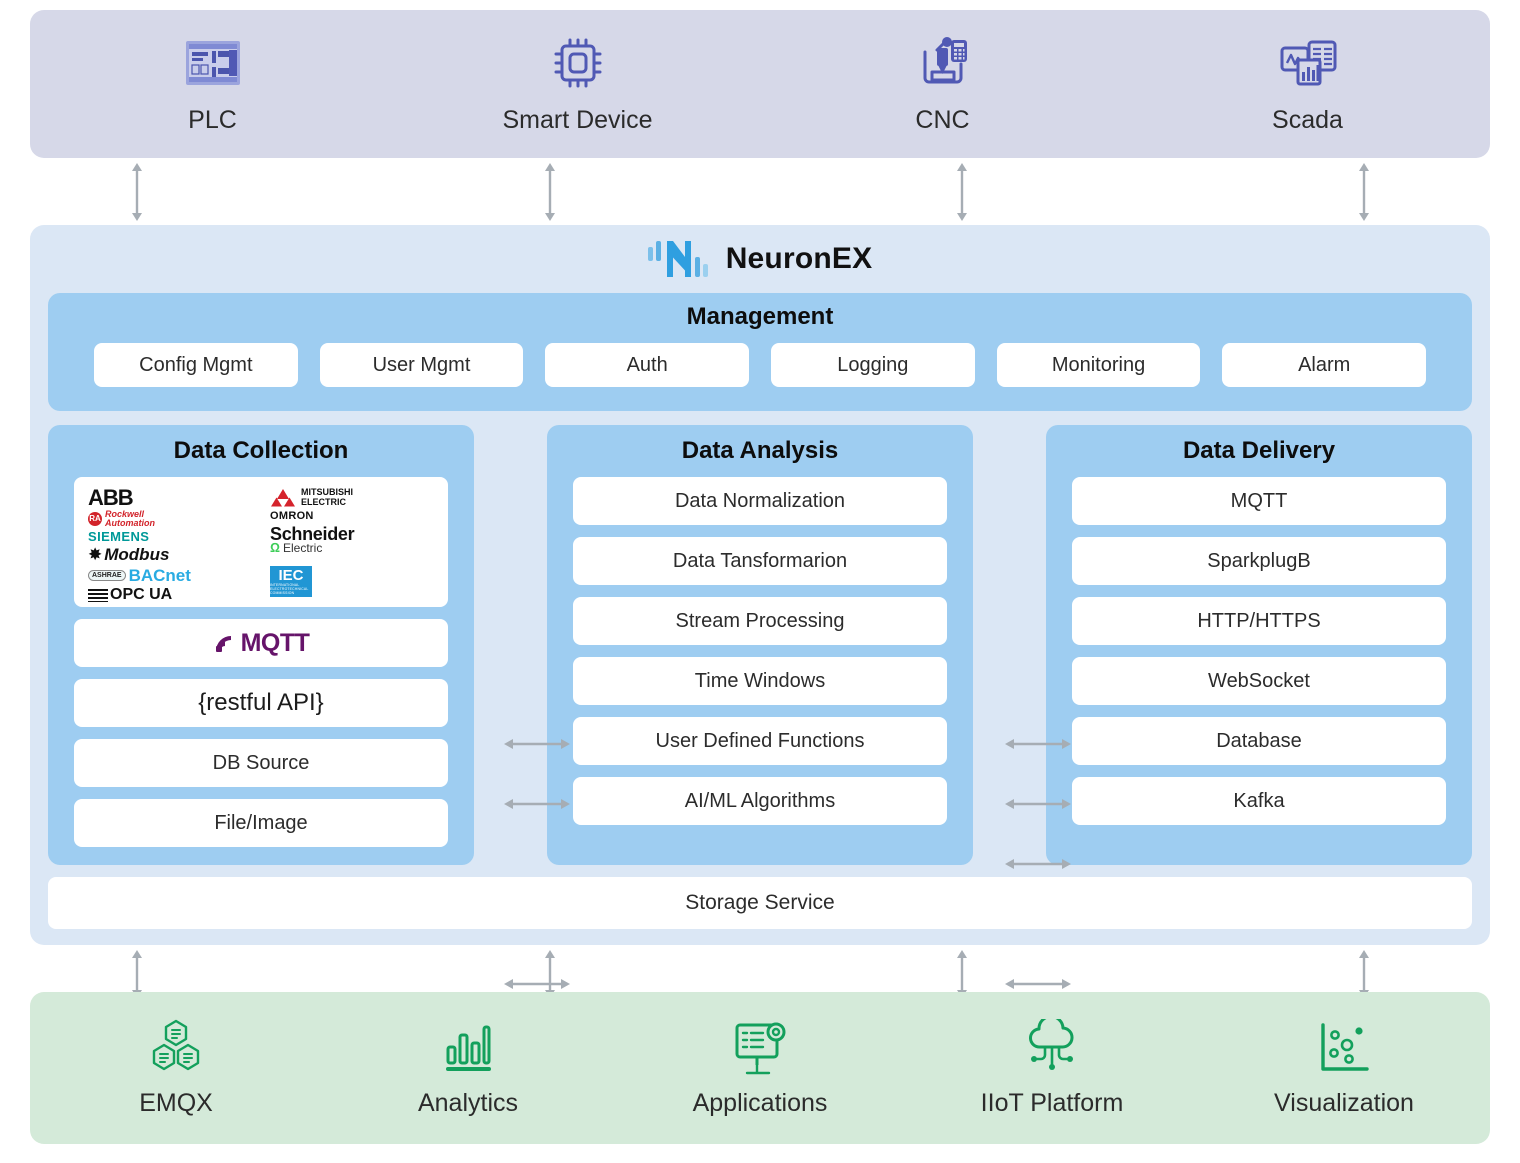 This screenshot has width=1520, height=1163. Describe the element at coordinates (107, 575) in the screenshot. I see `ashrae-mark: ASHRAE` at that location.